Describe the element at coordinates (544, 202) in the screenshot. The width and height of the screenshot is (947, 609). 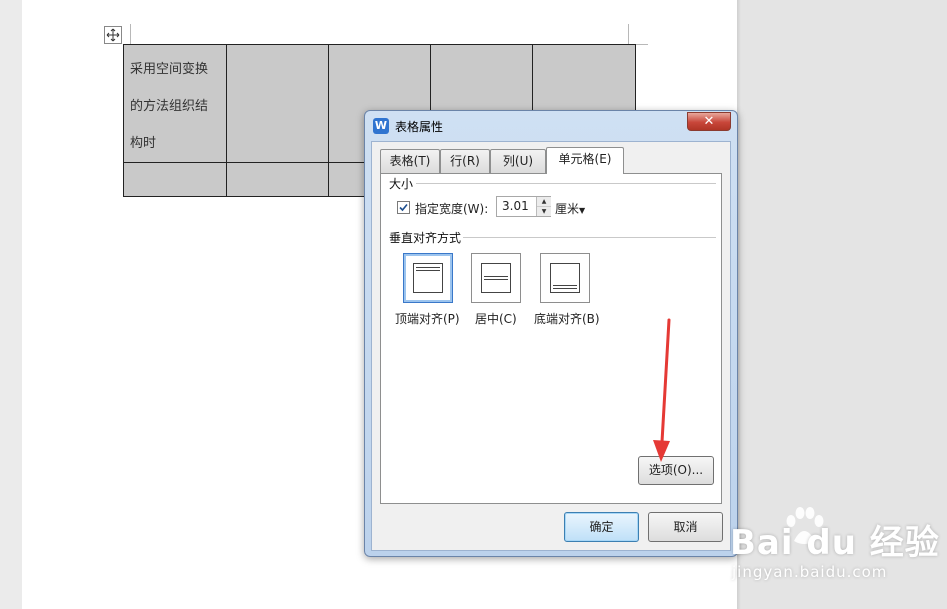
I see `spin-up-icon: ▲` at that location.